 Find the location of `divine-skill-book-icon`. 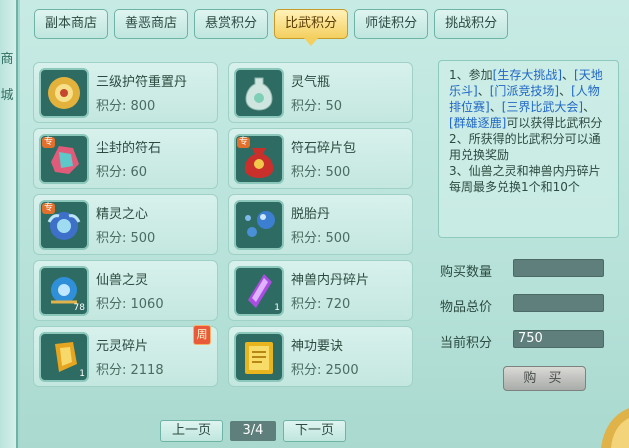

divine-skill-book-icon is located at coordinates (259, 357).